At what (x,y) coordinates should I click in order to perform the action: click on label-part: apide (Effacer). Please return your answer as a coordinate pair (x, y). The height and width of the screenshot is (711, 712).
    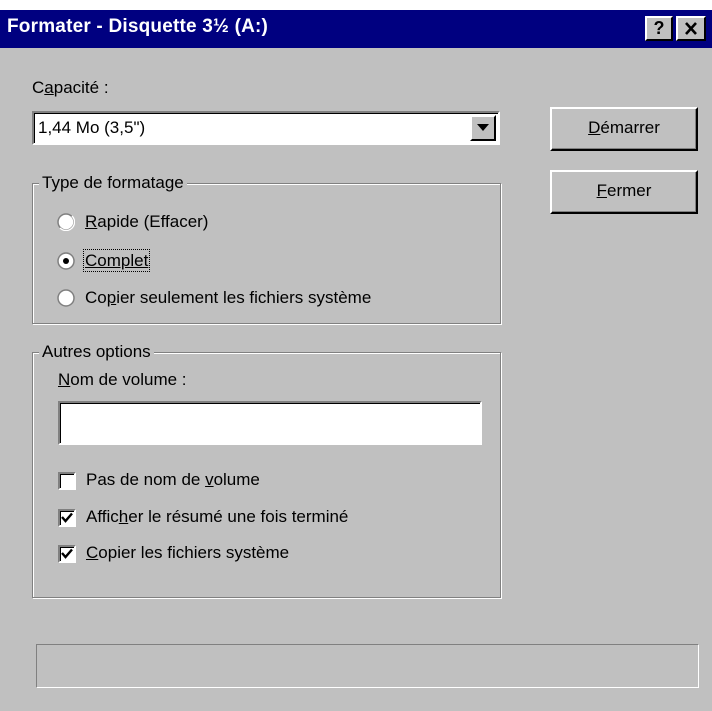
    Looking at the image, I should click on (153, 221).